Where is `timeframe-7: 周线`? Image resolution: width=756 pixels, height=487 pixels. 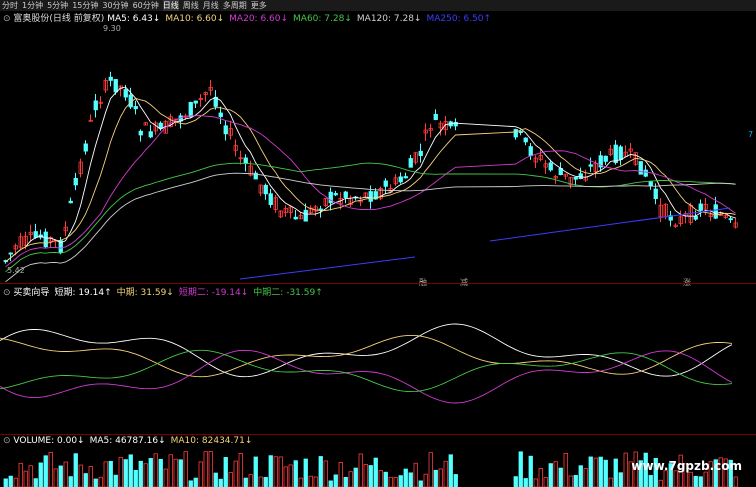 timeframe-7: 周线 is located at coordinates (191, 5).